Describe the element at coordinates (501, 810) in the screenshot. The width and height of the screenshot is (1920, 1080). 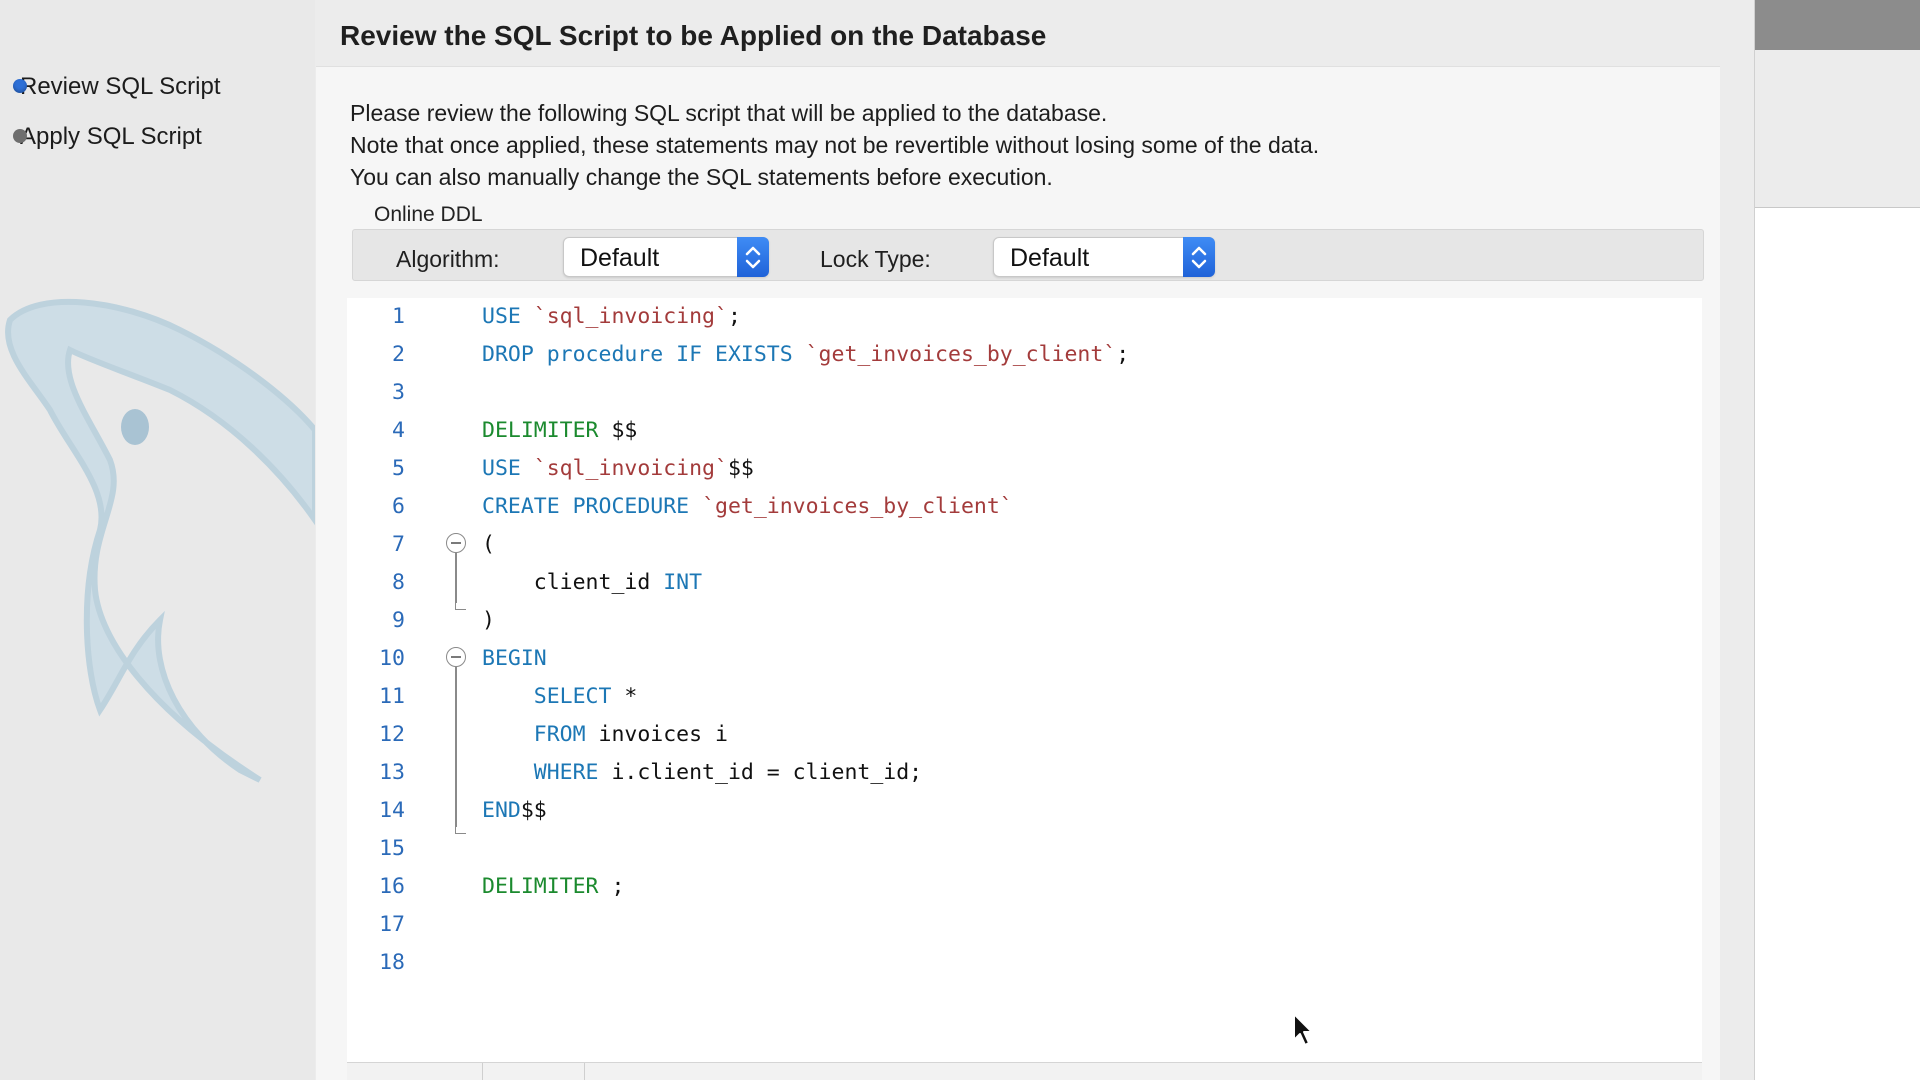
I see `code-token: END` at that location.